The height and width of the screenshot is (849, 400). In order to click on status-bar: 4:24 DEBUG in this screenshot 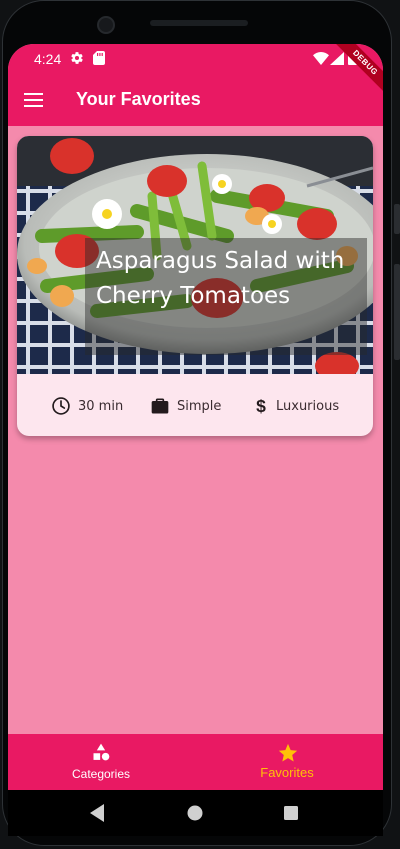, I will do `click(195, 70)`.